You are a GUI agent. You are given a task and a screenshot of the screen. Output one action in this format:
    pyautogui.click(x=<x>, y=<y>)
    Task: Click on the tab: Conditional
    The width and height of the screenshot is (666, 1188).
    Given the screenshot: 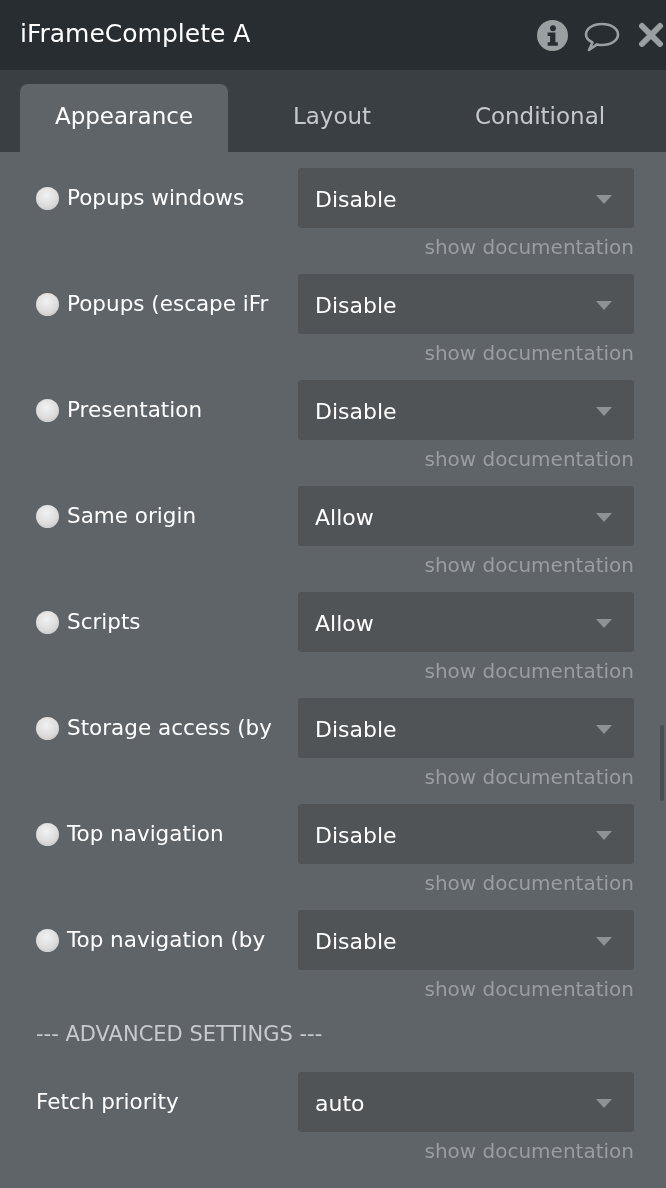 What is the action you would take?
    pyautogui.click(x=540, y=118)
    